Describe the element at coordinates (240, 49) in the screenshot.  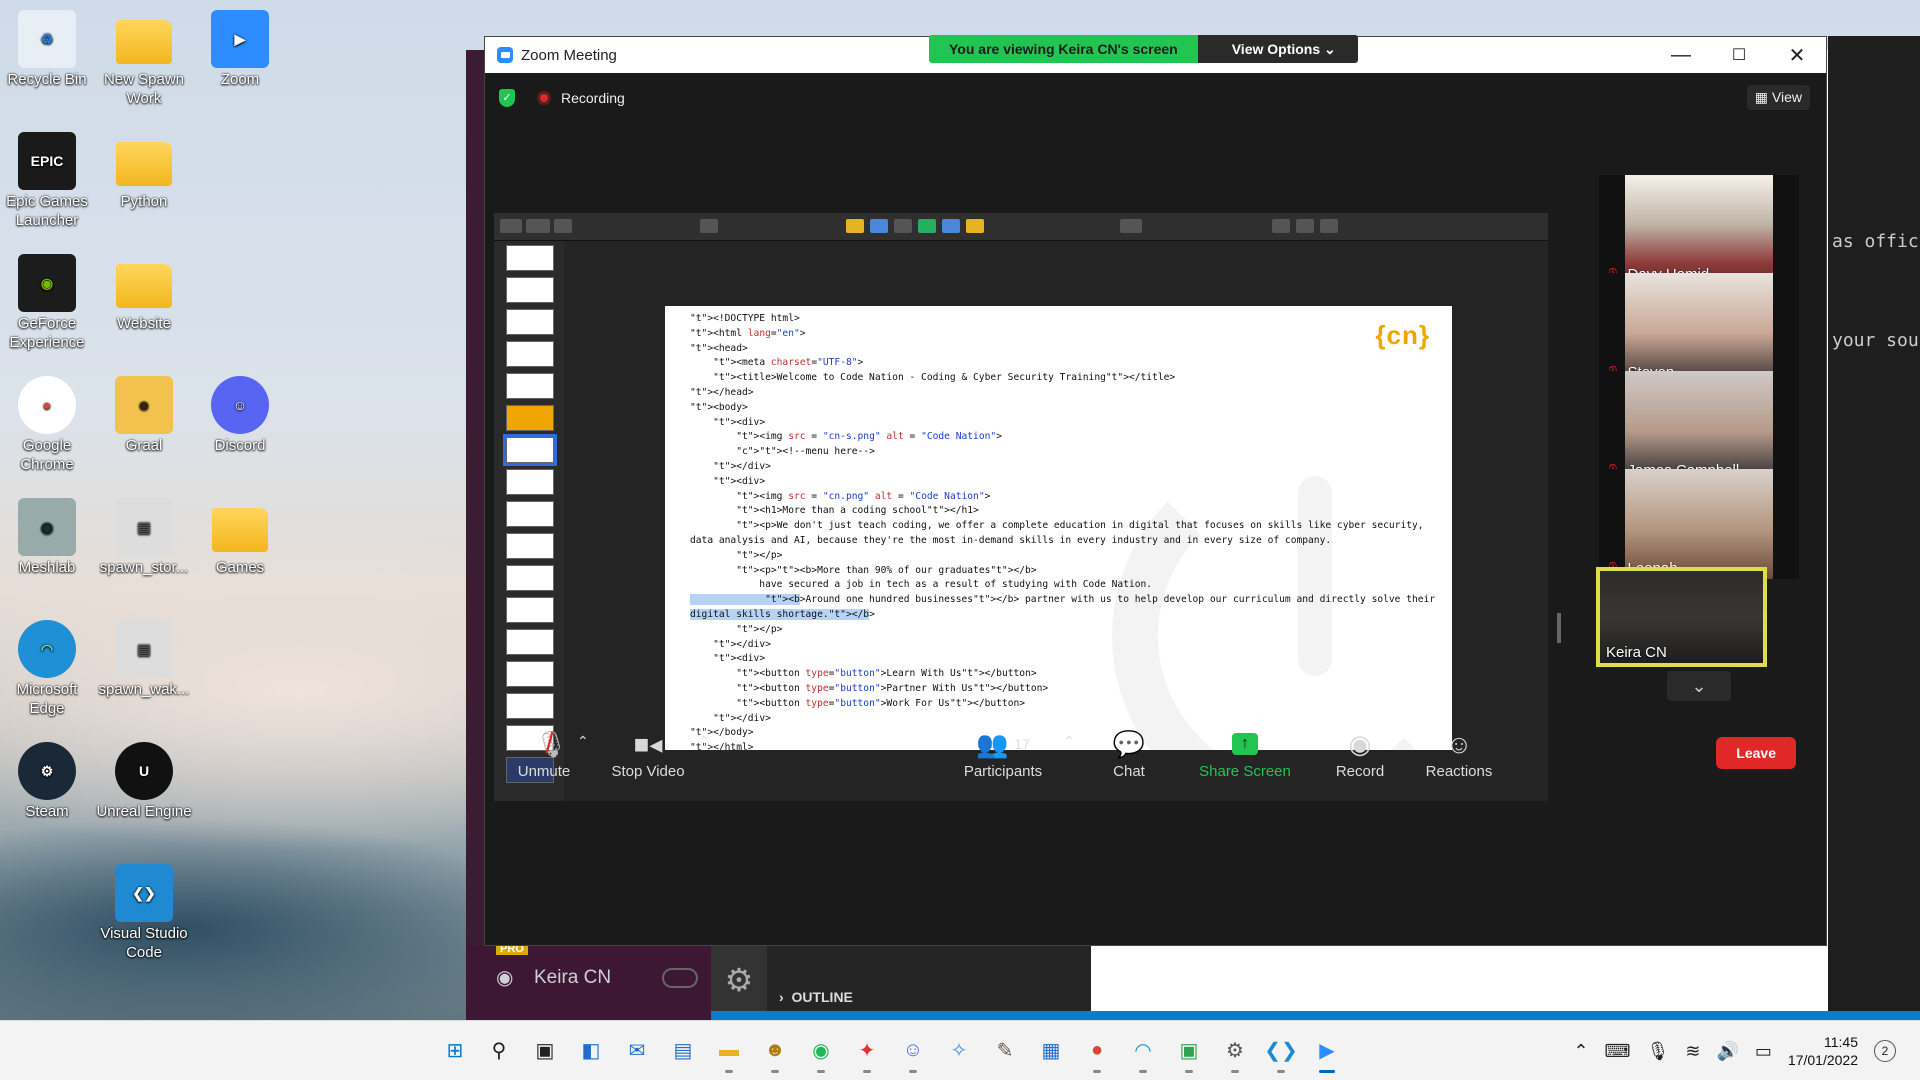
I see `desktop-icon: ▶ Zoom` at that location.